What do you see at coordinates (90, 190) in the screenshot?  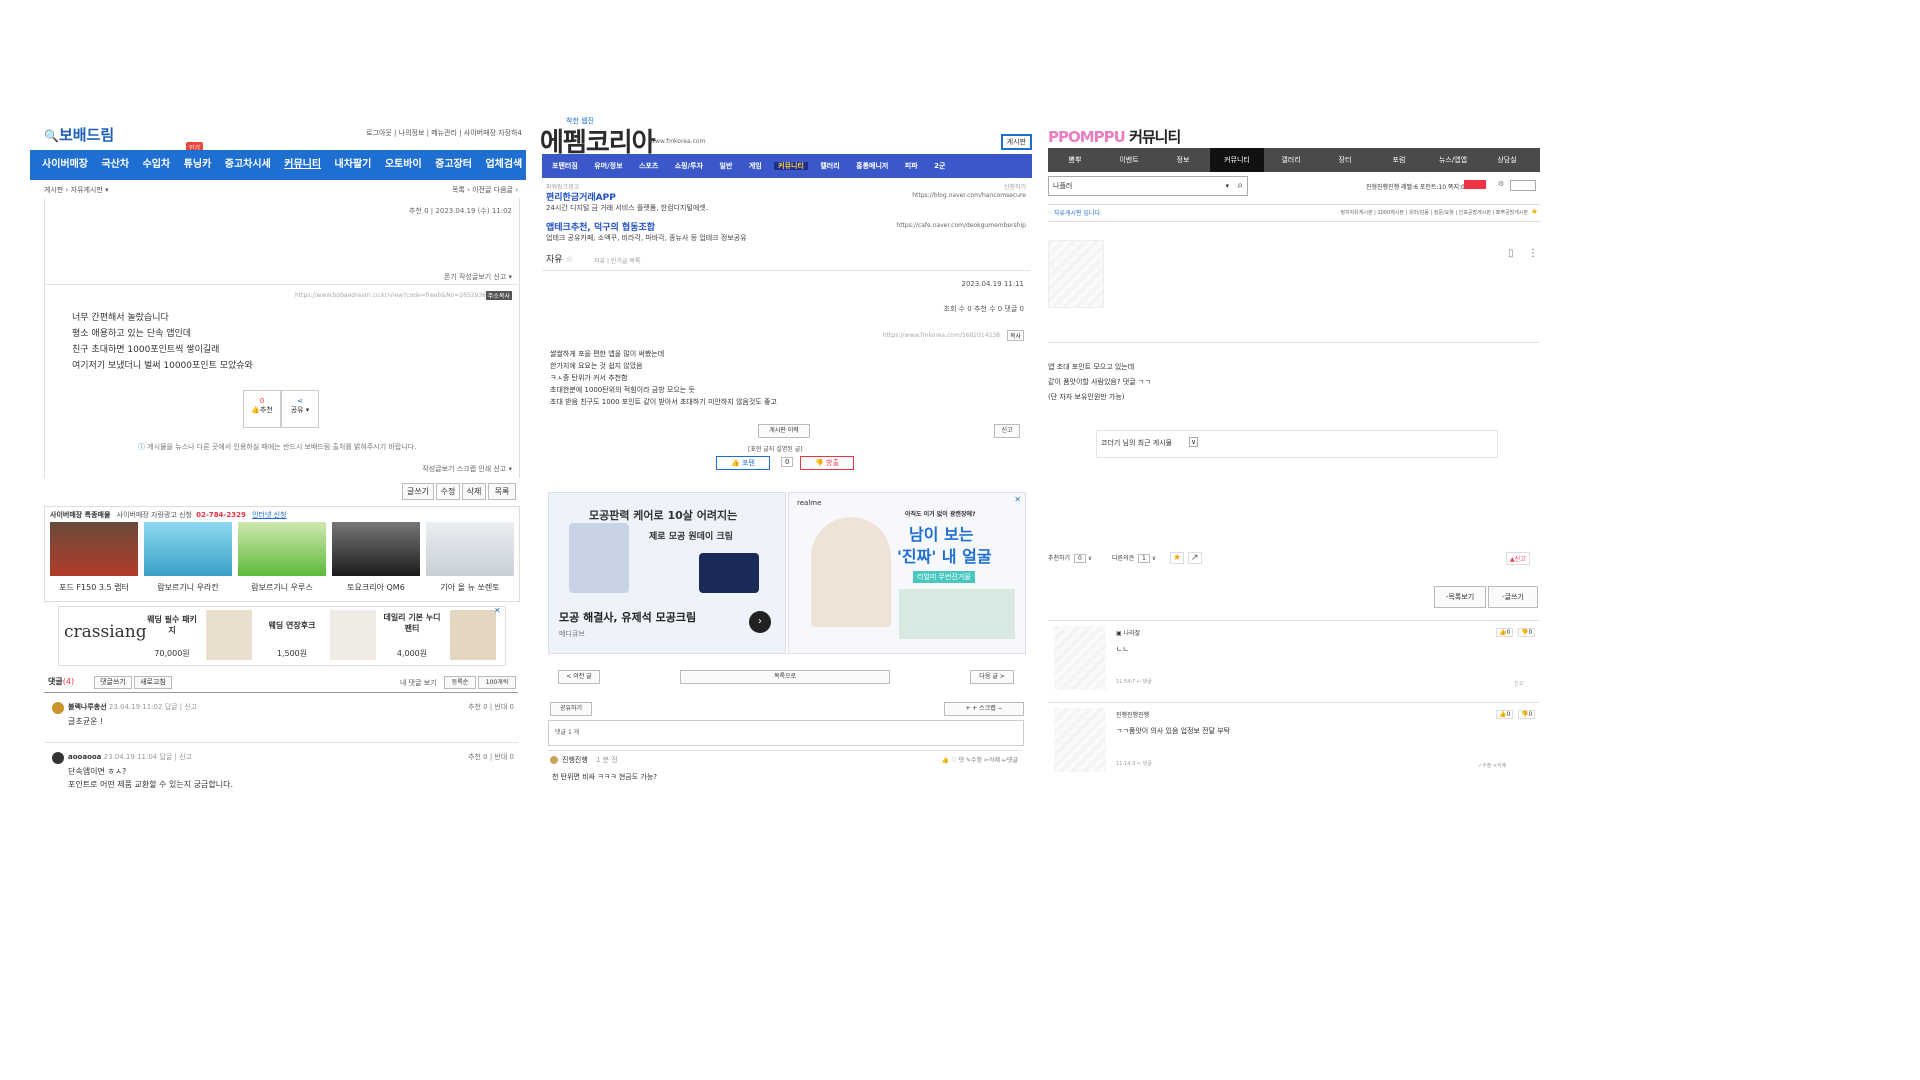 I see `crumb-free: 자유게시판 ▾` at bounding box center [90, 190].